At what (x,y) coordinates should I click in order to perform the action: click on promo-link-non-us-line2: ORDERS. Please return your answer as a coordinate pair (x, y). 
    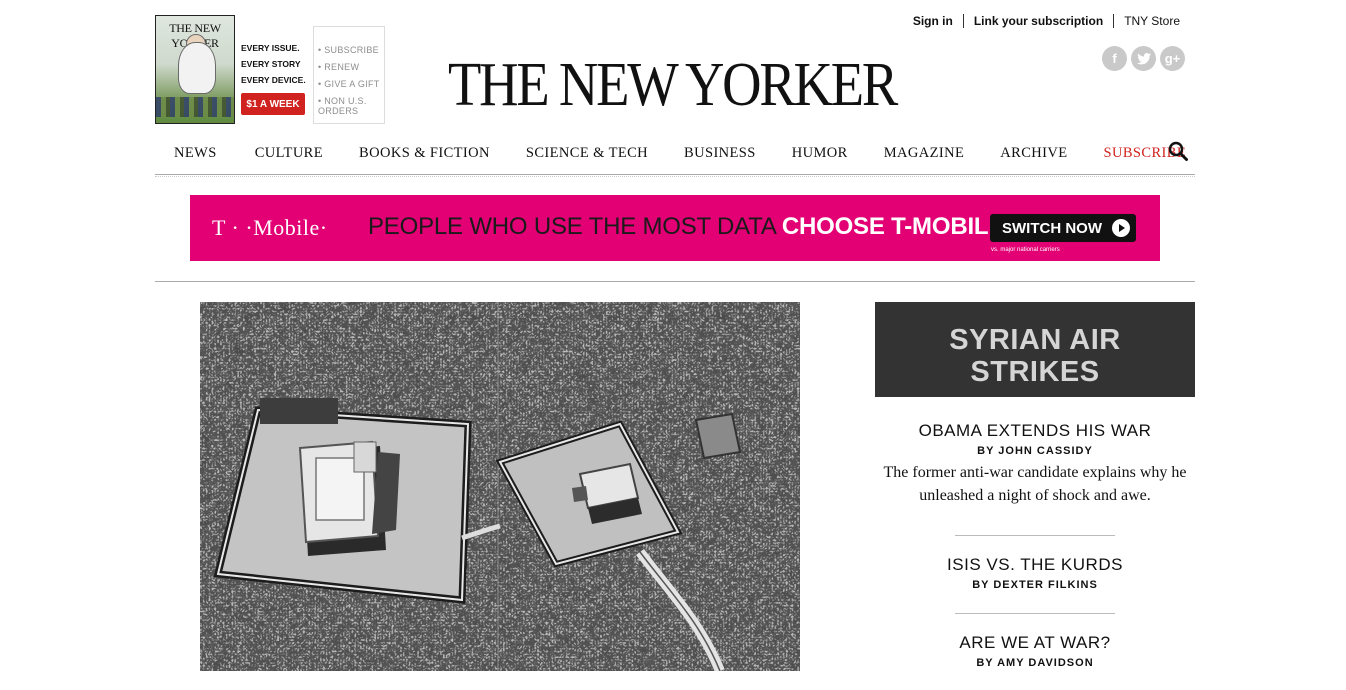
    Looking at the image, I should click on (338, 111).